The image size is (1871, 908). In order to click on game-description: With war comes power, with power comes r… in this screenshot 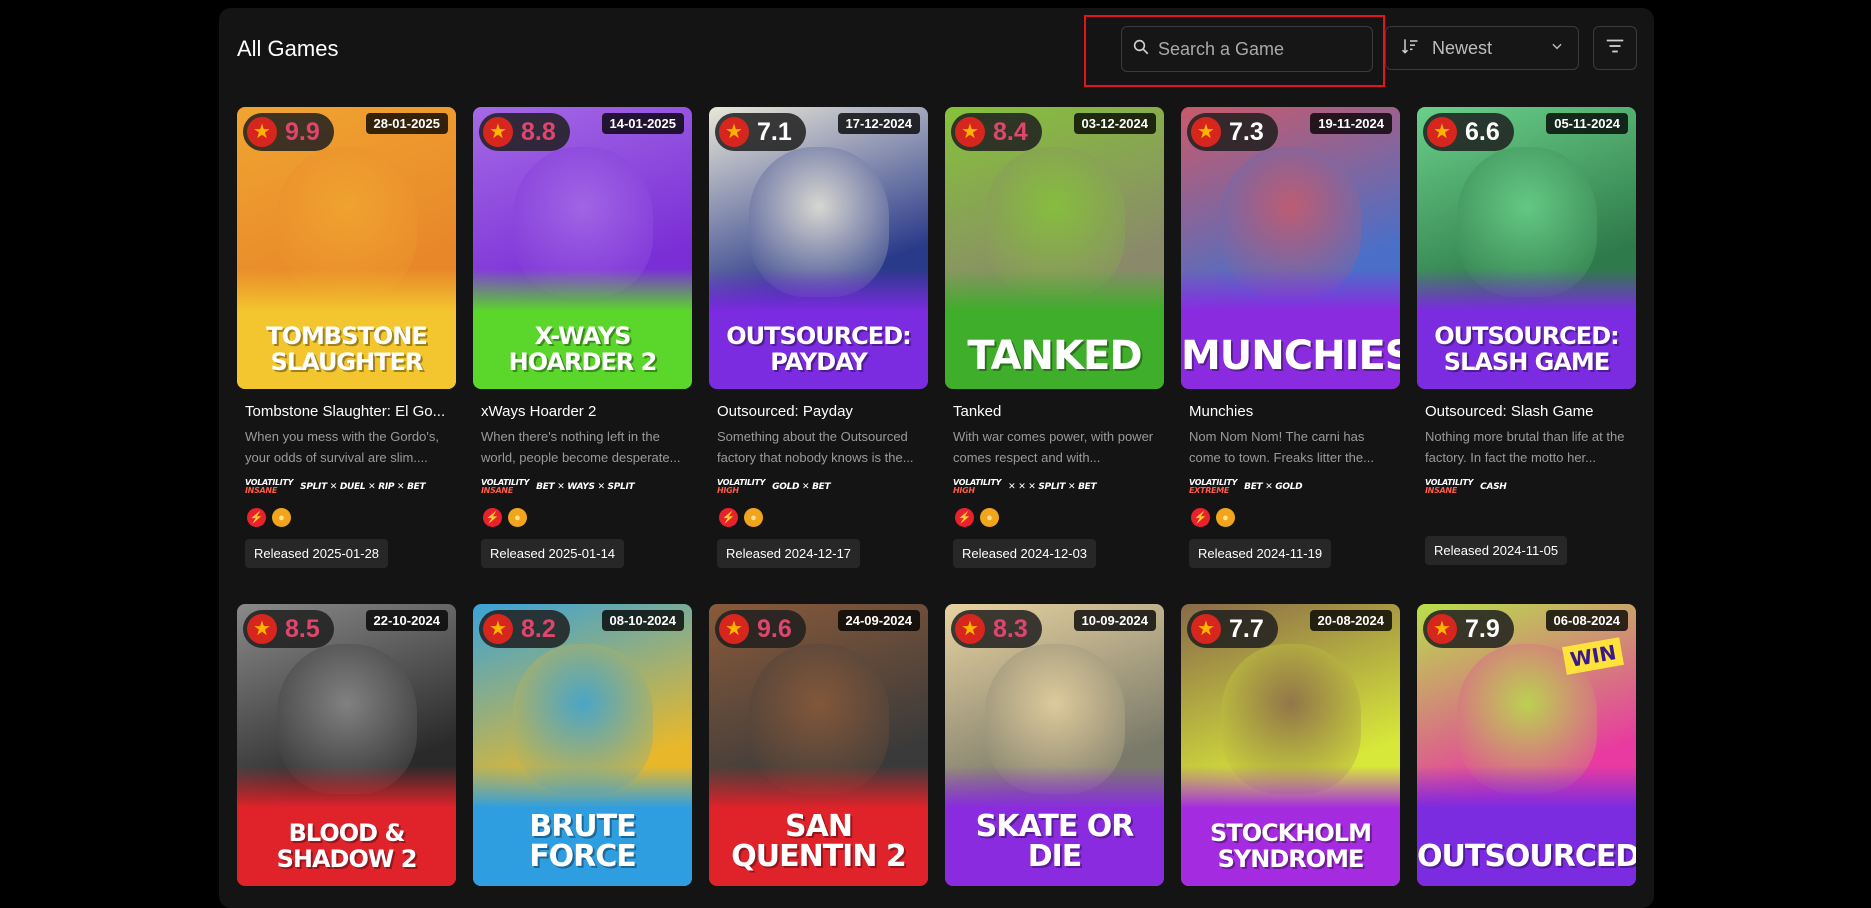, I will do `click(1053, 447)`.